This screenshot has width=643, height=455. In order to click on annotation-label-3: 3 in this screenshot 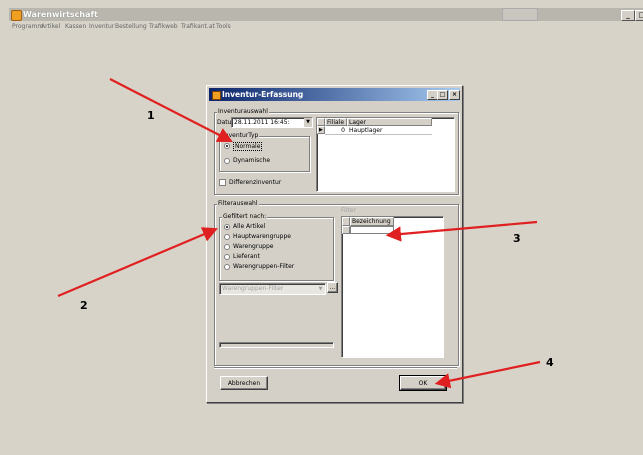, I will do `click(517, 238)`.